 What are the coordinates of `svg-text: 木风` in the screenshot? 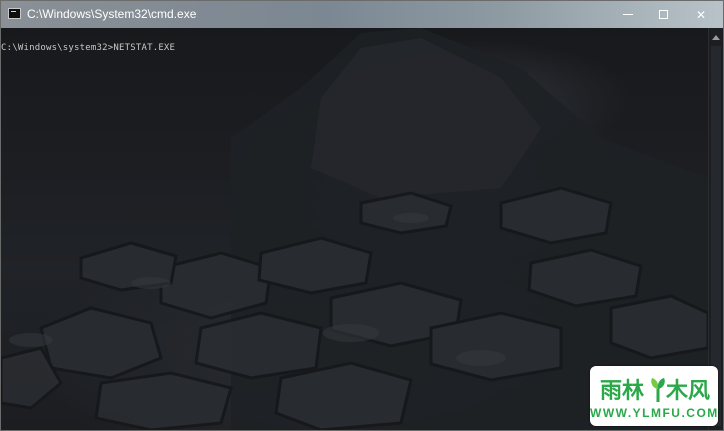 It's located at (687, 391).